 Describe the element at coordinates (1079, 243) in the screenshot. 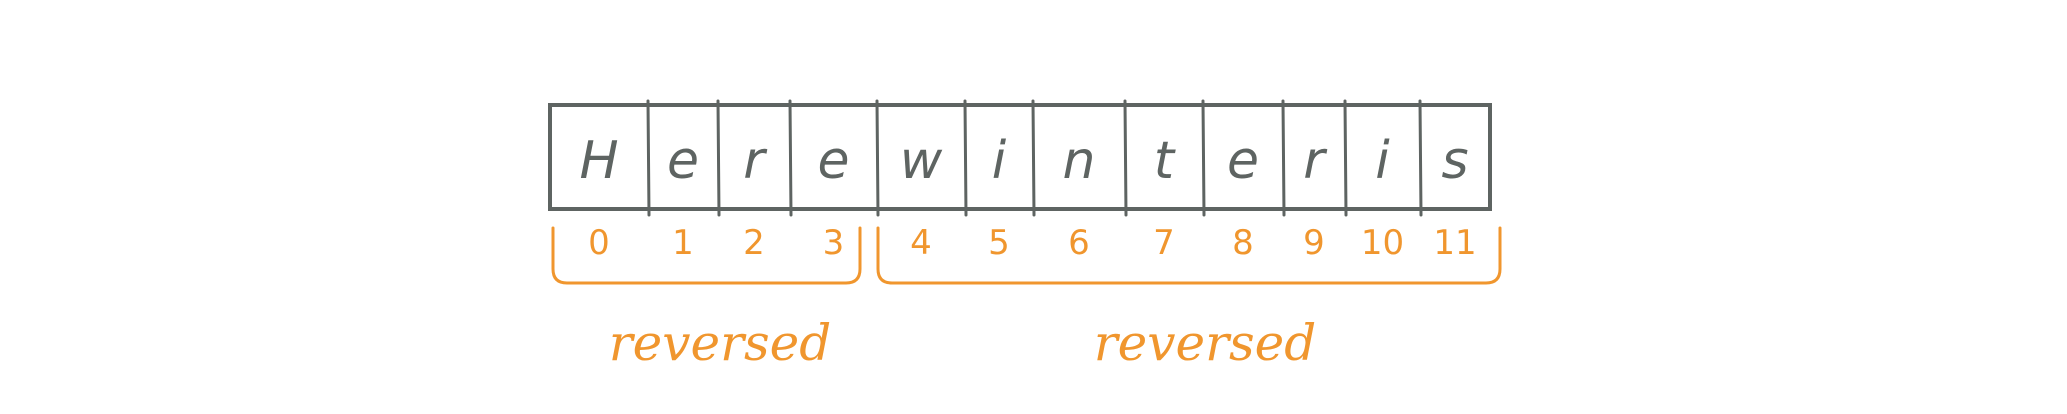

I see `index-label: 6` at that location.